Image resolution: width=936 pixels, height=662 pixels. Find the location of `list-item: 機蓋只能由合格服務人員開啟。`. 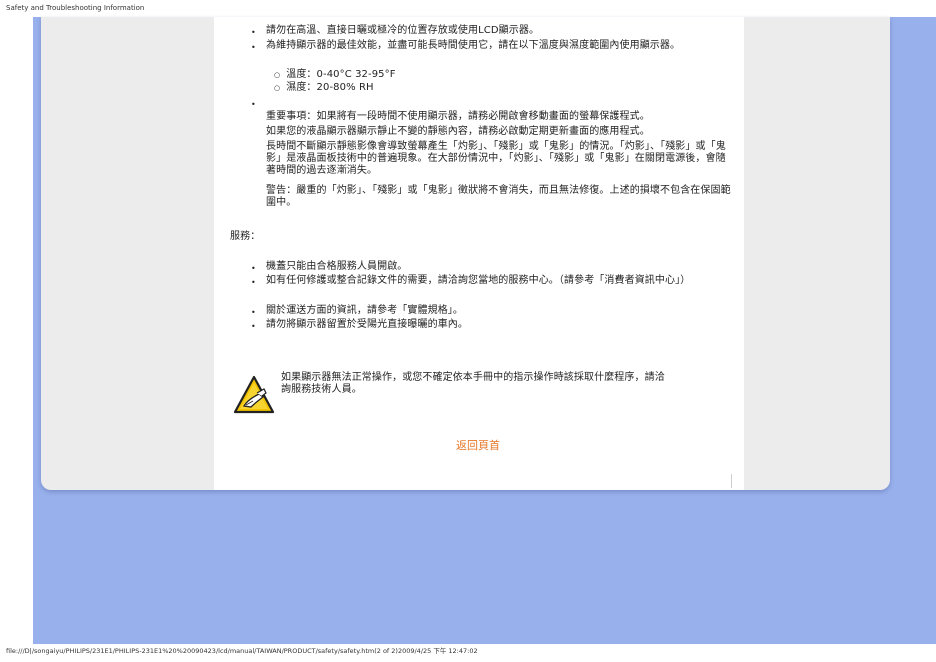

list-item: 機蓋只能由合格服務人員開啟。 is located at coordinates (337, 266).